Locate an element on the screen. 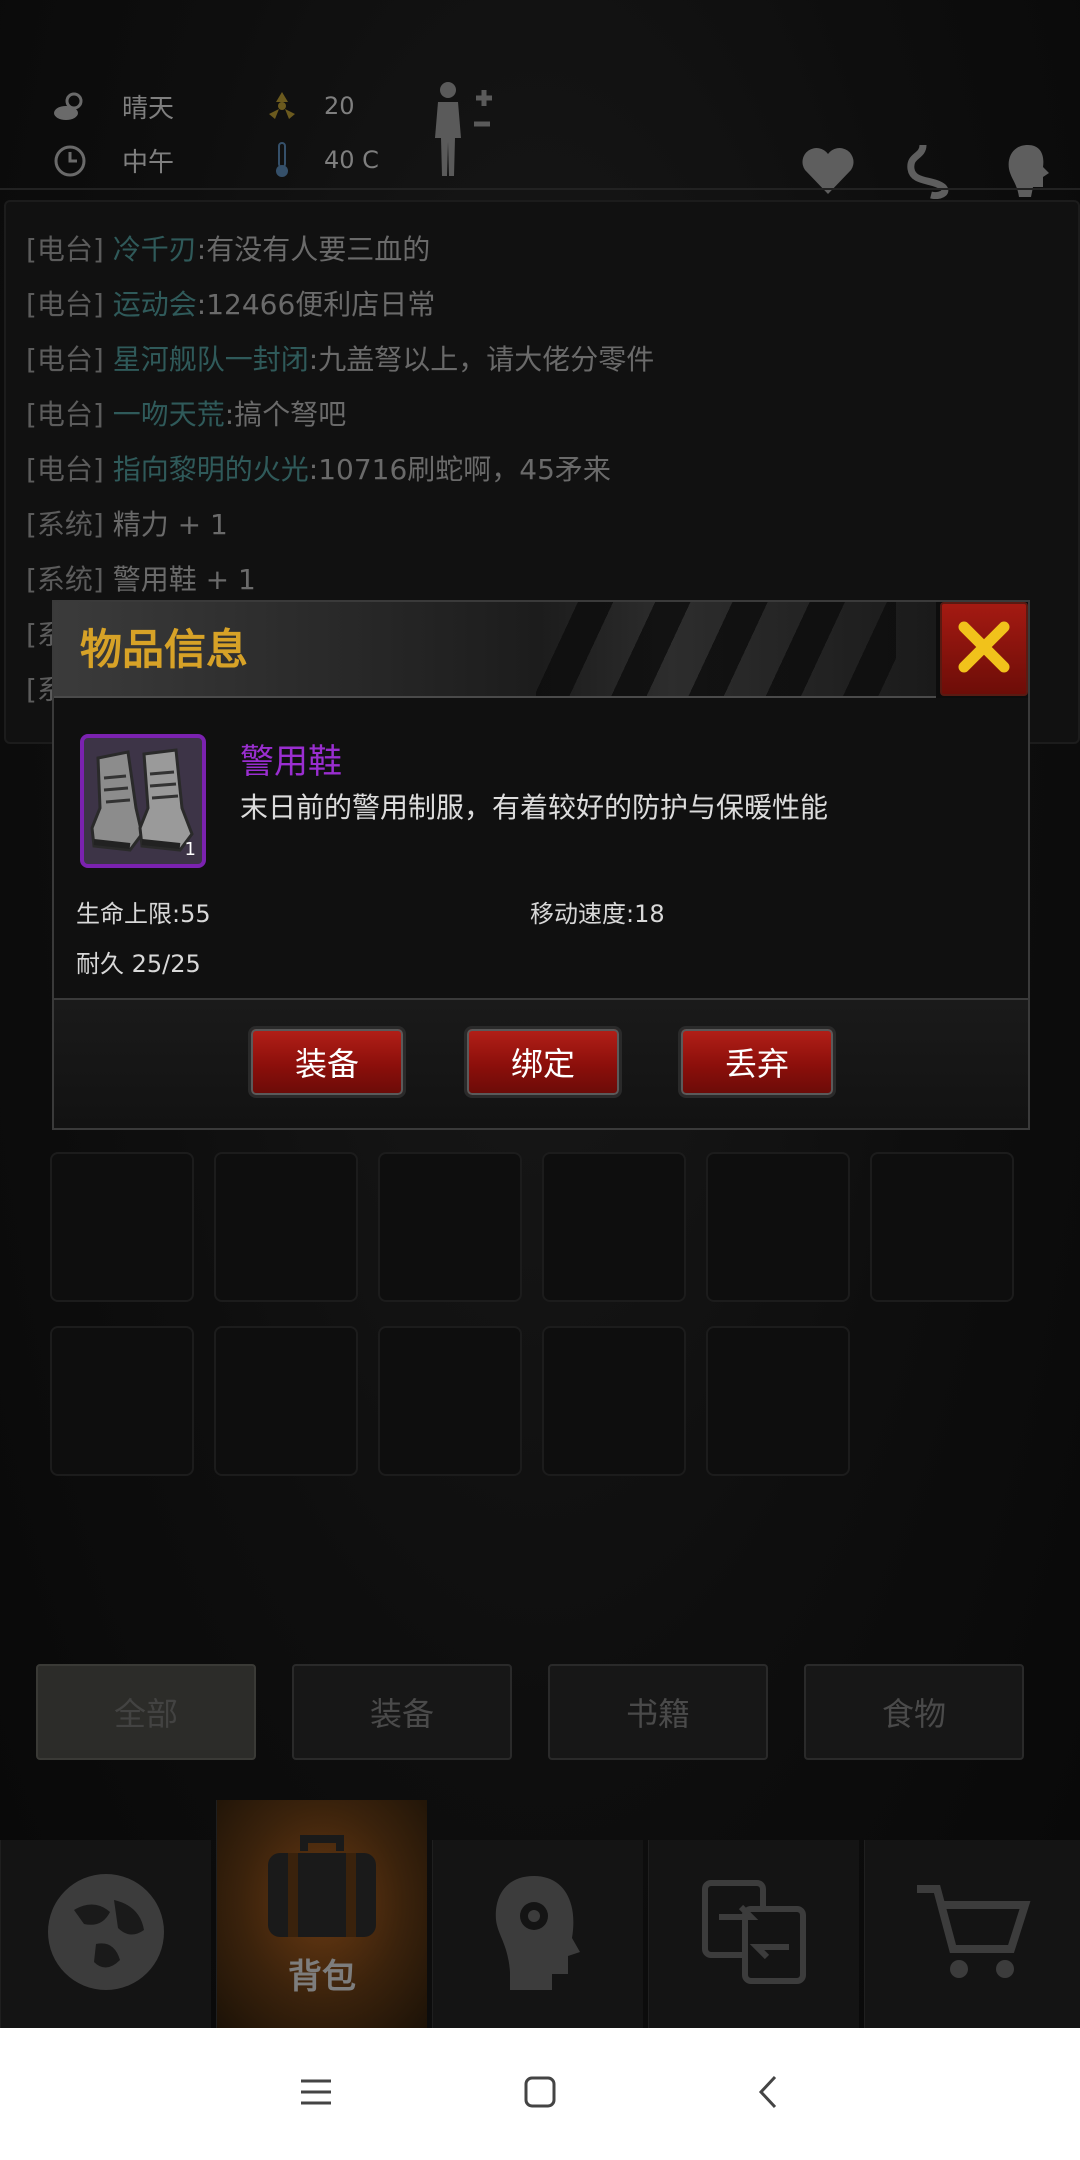  system-nav-bar is located at coordinates (540, 2094).